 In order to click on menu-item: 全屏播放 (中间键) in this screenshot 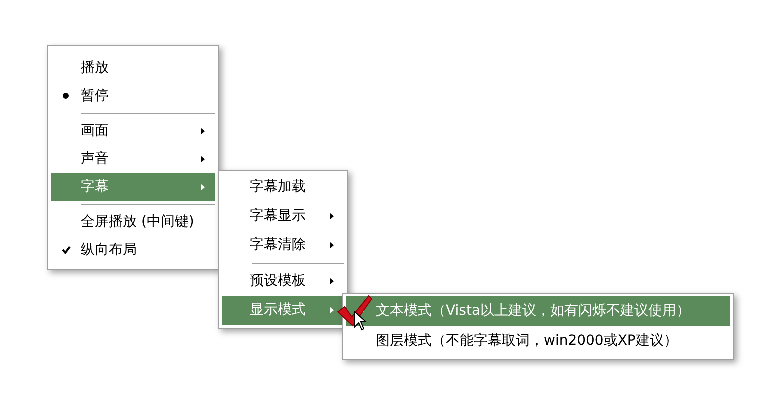, I will do `click(133, 222)`.